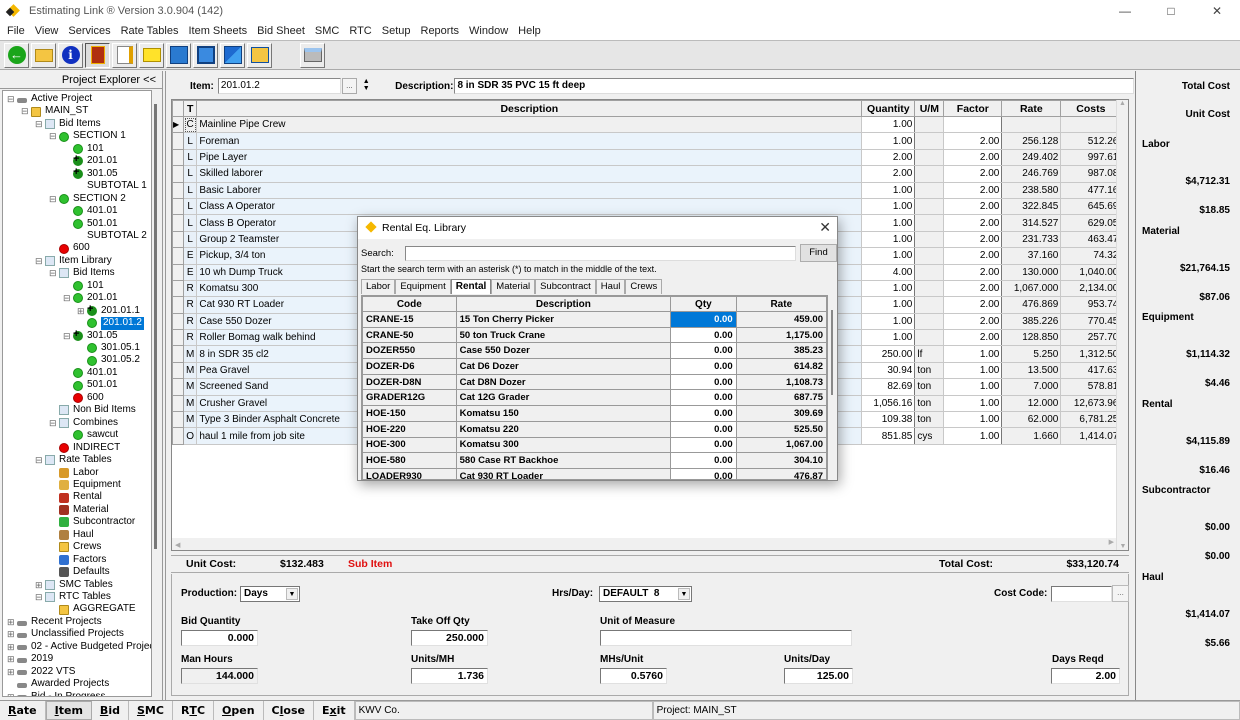 The height and width of the screenshot is (720, 1240). I want to click on cost-cell: 578.81, so click(1091, 387).